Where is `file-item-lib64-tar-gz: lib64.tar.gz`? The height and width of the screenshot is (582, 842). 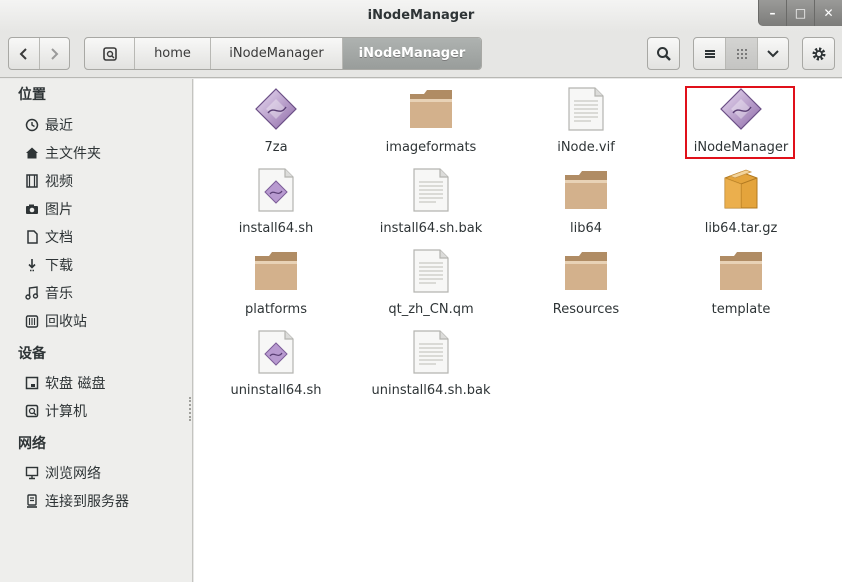 file-item-lib64-tar-gz: lib64.tar.gz is located at coordinates (741, 205).